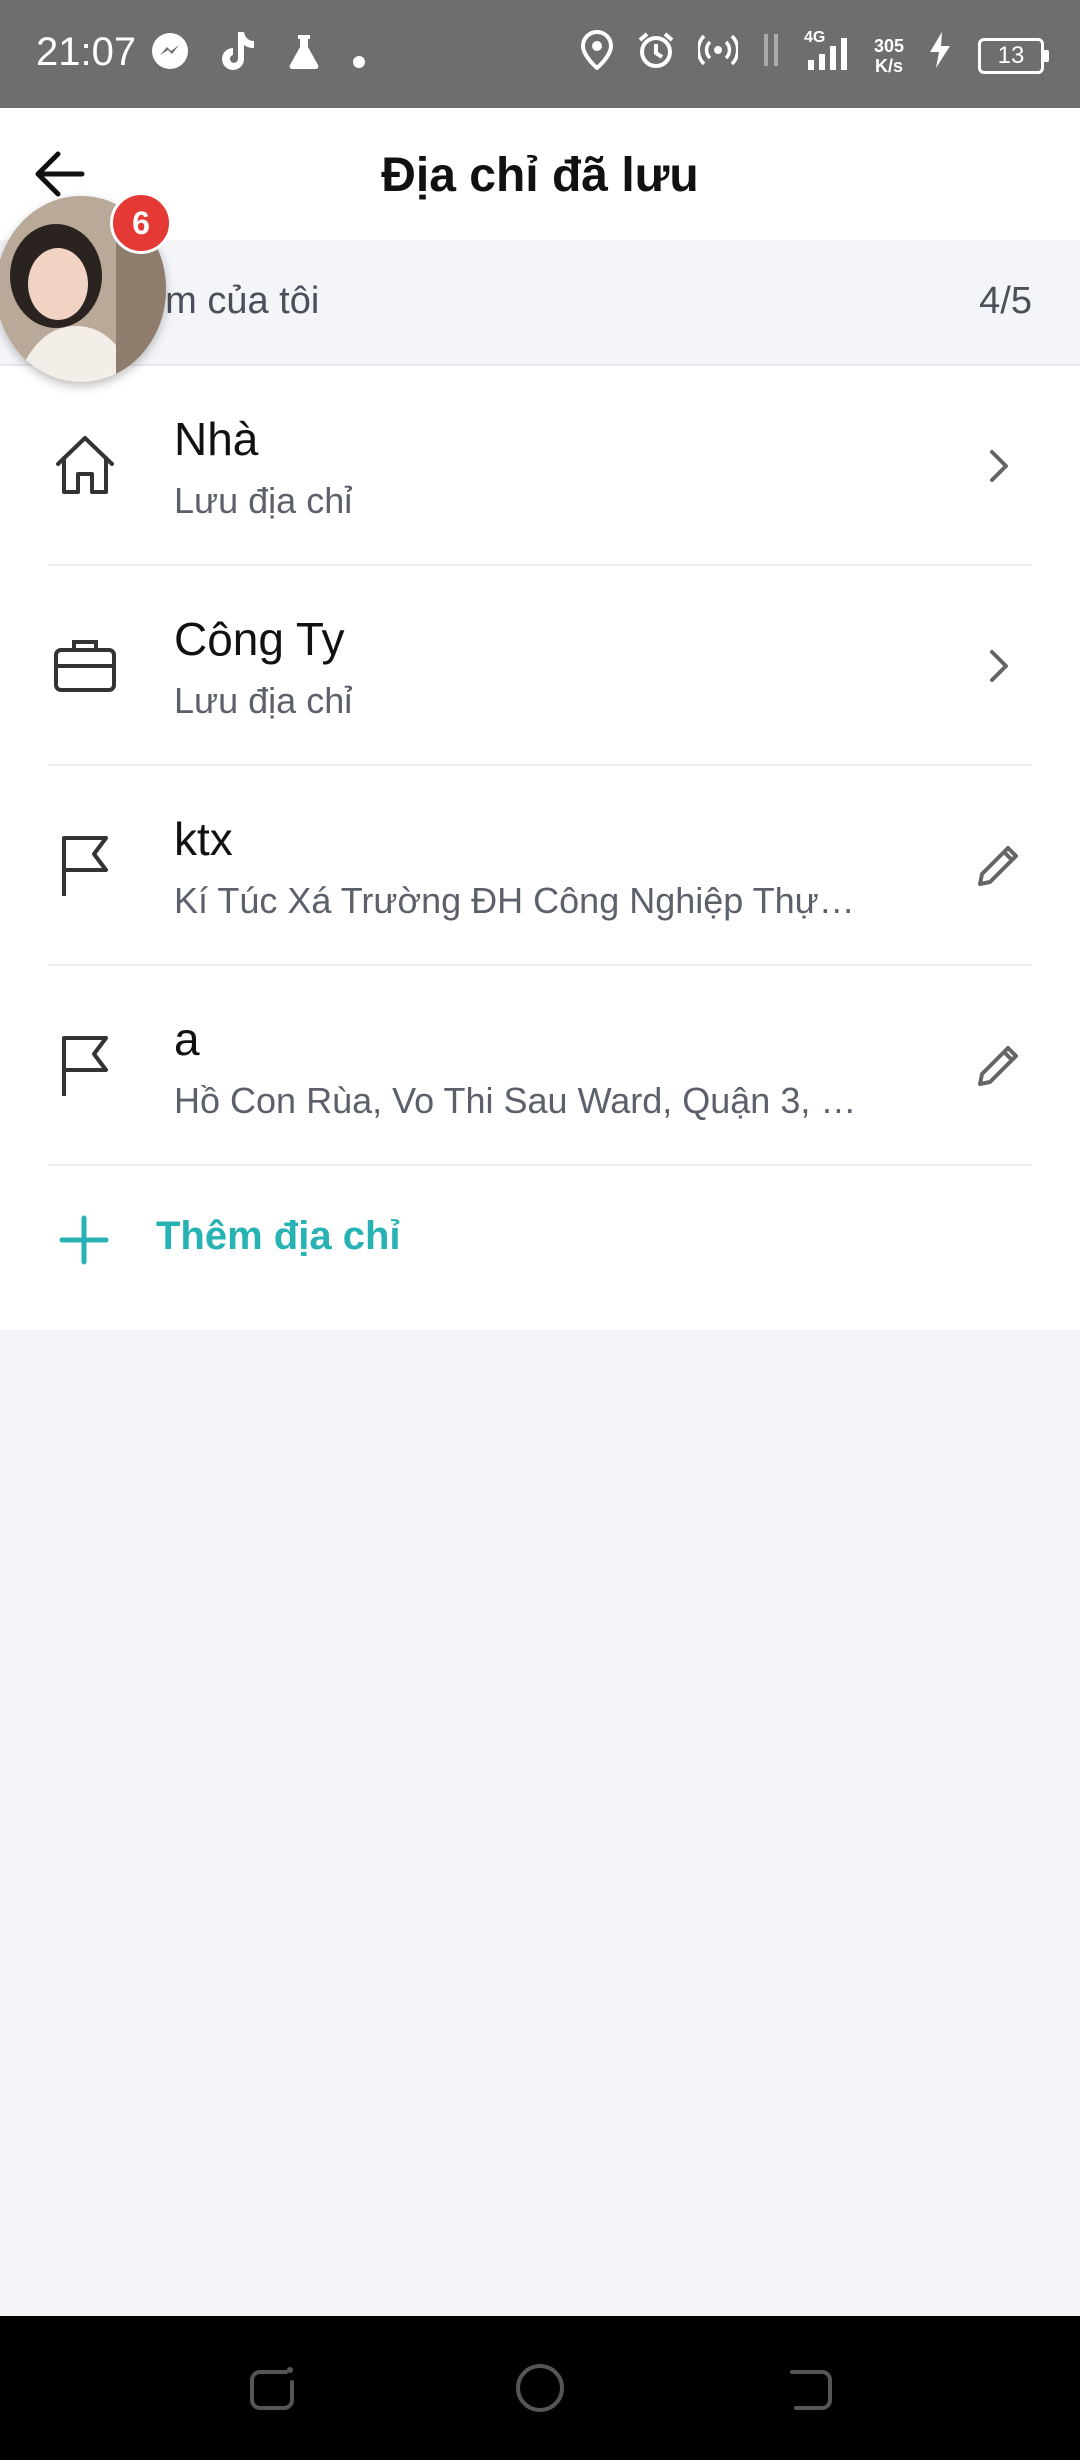  What do you see at coordinates (1005, 301) in the screenshot?
I see `section-count: 4/5` at bounding box center [1005, 301].